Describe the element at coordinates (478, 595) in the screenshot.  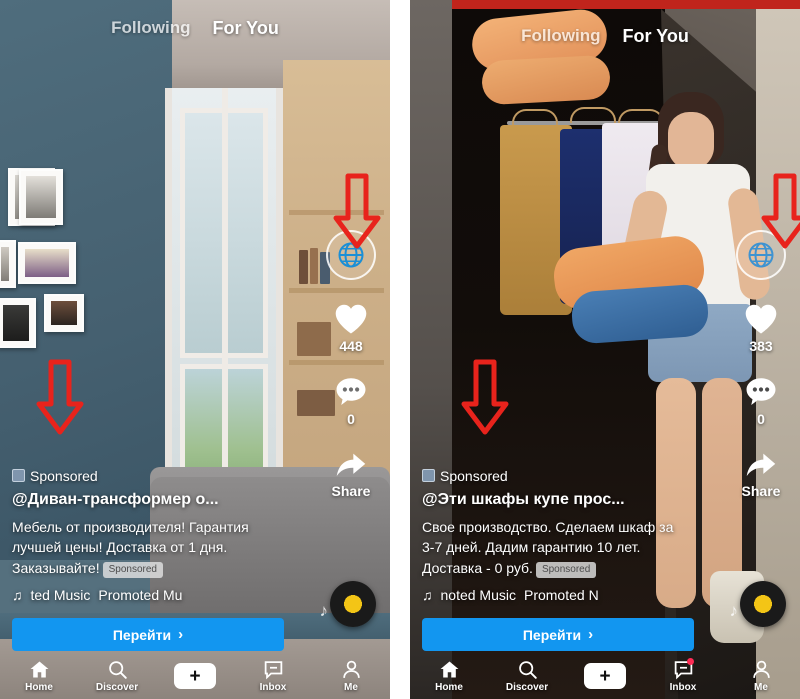
I see `music-title-left: noted Music` at that location.